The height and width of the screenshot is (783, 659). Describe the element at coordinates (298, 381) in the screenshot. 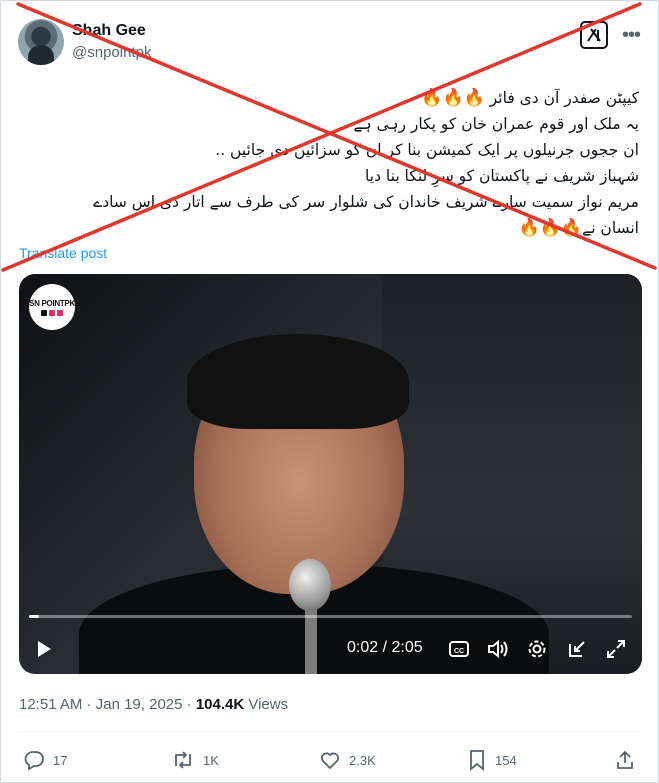

I see `video-frame-hair` at that location.